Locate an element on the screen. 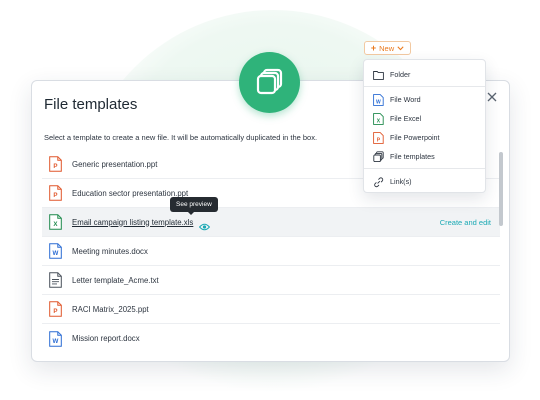 Image resolution: width=540 pixels, height=400 pixels. template-row: W Meeting minutes.docx is located at coordinates (271, 251).